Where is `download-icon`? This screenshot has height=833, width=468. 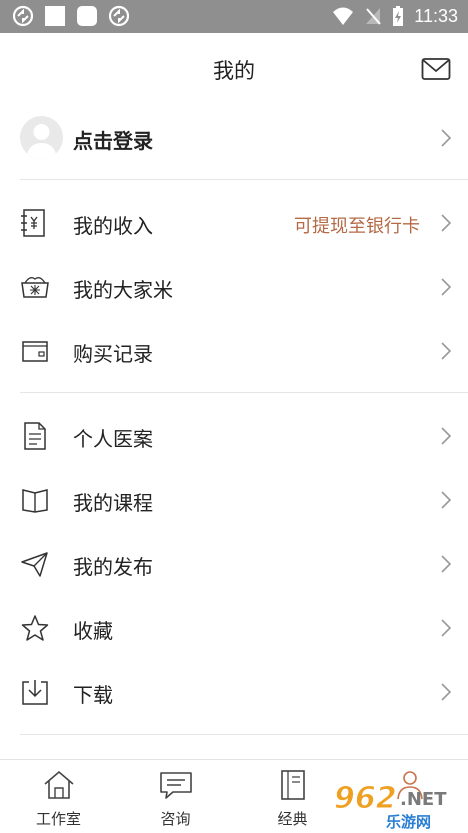 download-icon is located at coordinates (35, 692).